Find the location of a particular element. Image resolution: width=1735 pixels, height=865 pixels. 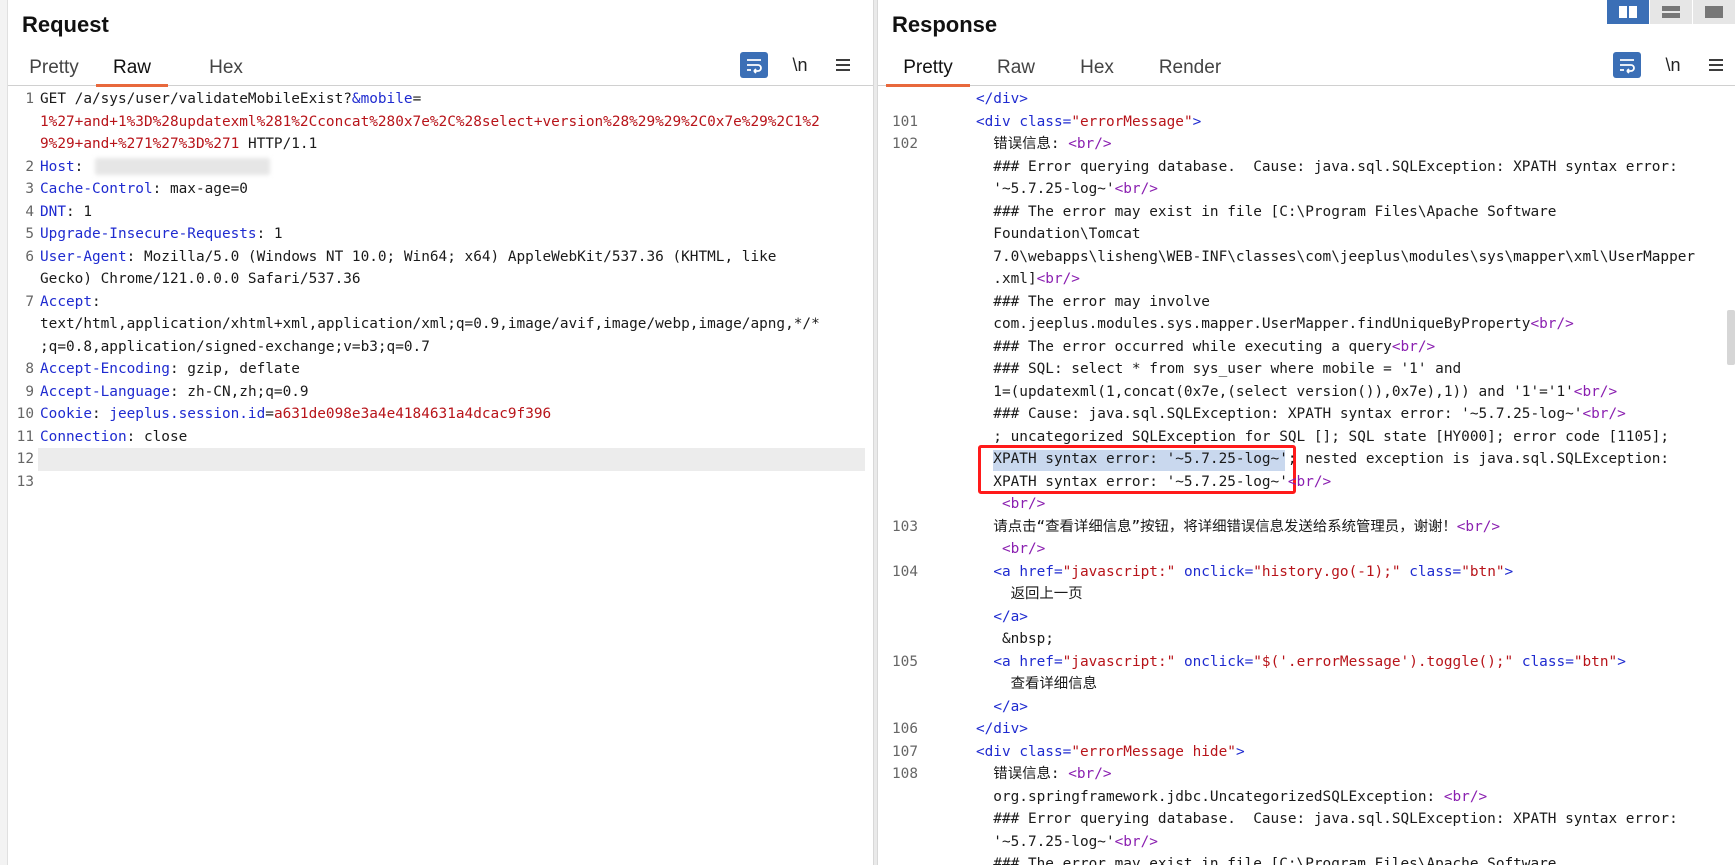

request-code-line: 11 Connection: close is located at coordinates (440, 437).